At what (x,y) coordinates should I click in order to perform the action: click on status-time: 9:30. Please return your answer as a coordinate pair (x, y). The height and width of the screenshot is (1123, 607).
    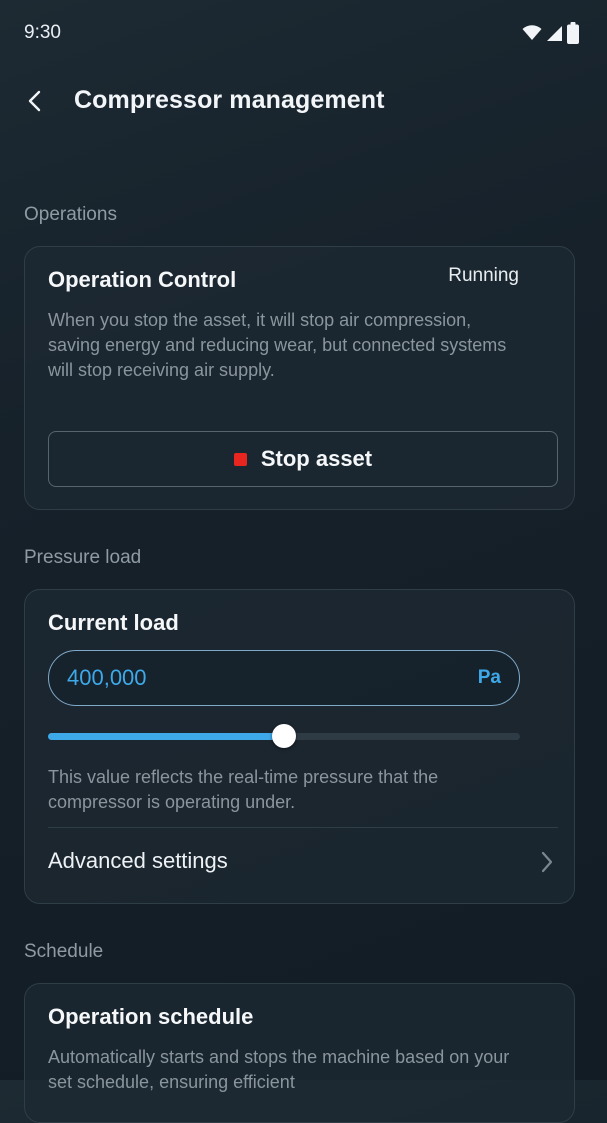
    Looking at the image, I should click on (42, 32).